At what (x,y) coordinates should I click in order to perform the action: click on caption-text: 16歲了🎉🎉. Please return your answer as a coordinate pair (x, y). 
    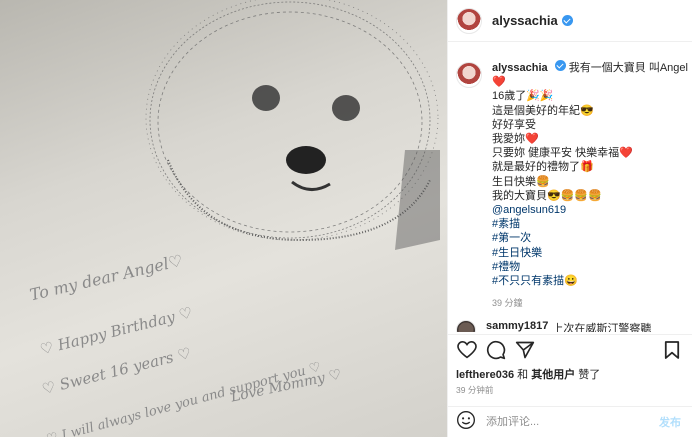
    Looking at the image, I should click on (523, 96).